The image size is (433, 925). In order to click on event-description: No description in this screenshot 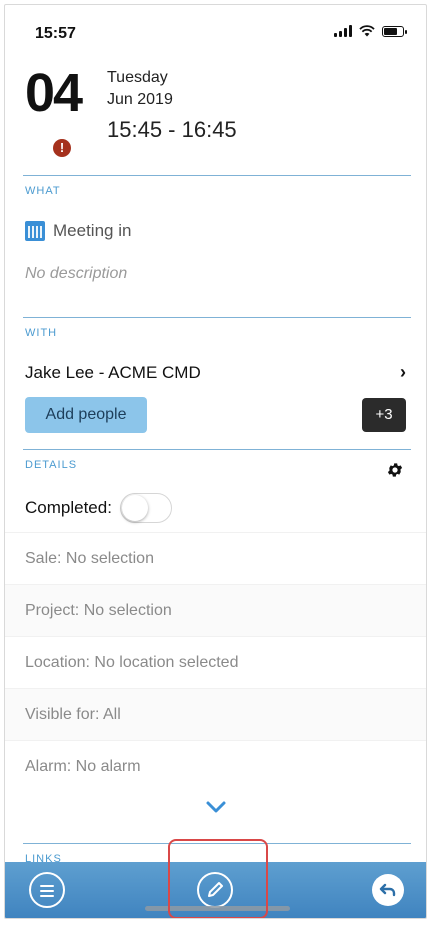, I will do `click(76, 274)`.